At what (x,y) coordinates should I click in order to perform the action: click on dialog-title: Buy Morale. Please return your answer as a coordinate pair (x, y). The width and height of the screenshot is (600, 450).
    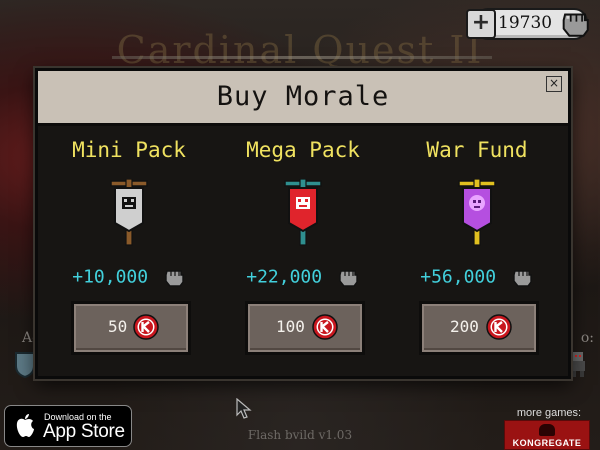
    Looking at the image, I should click on (303, 96).